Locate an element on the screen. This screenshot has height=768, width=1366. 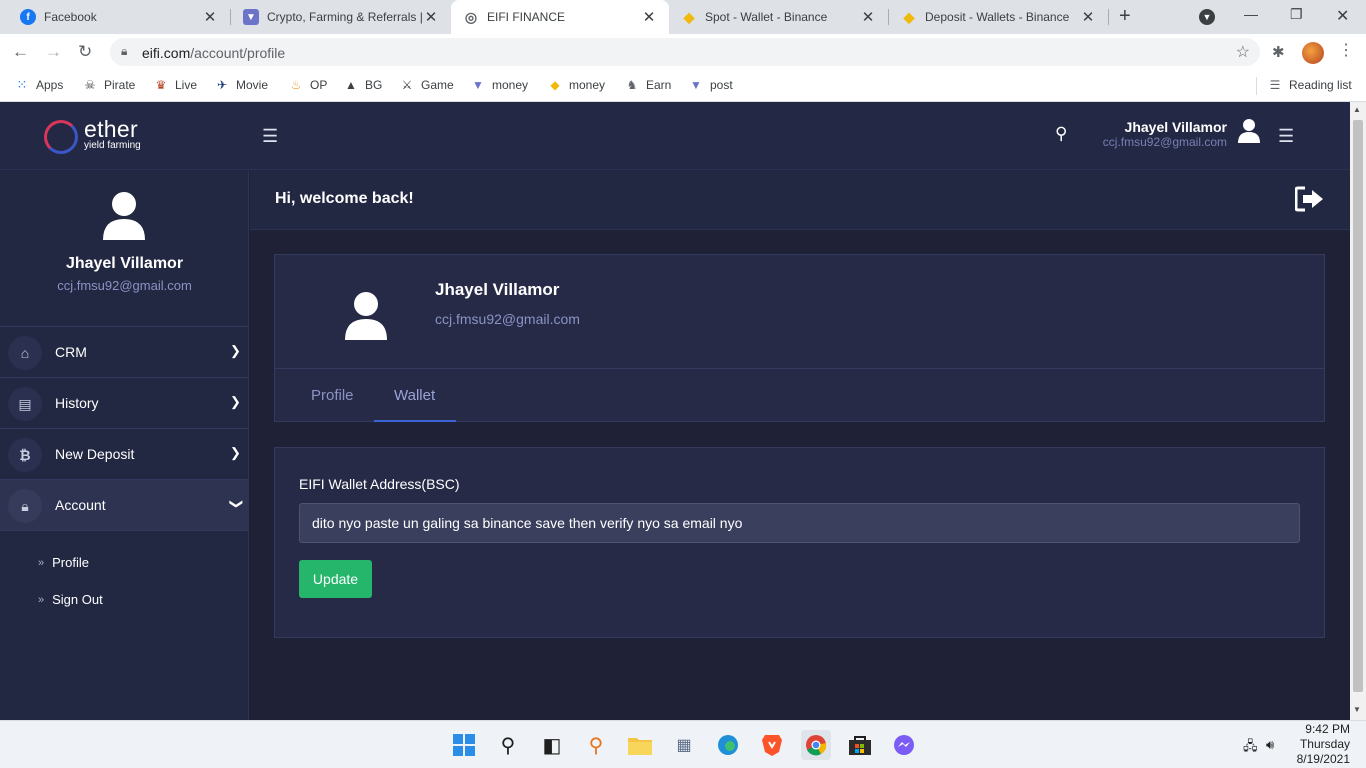
magnifier-app-icon: ⚲ is located at coordinates (596, 745).